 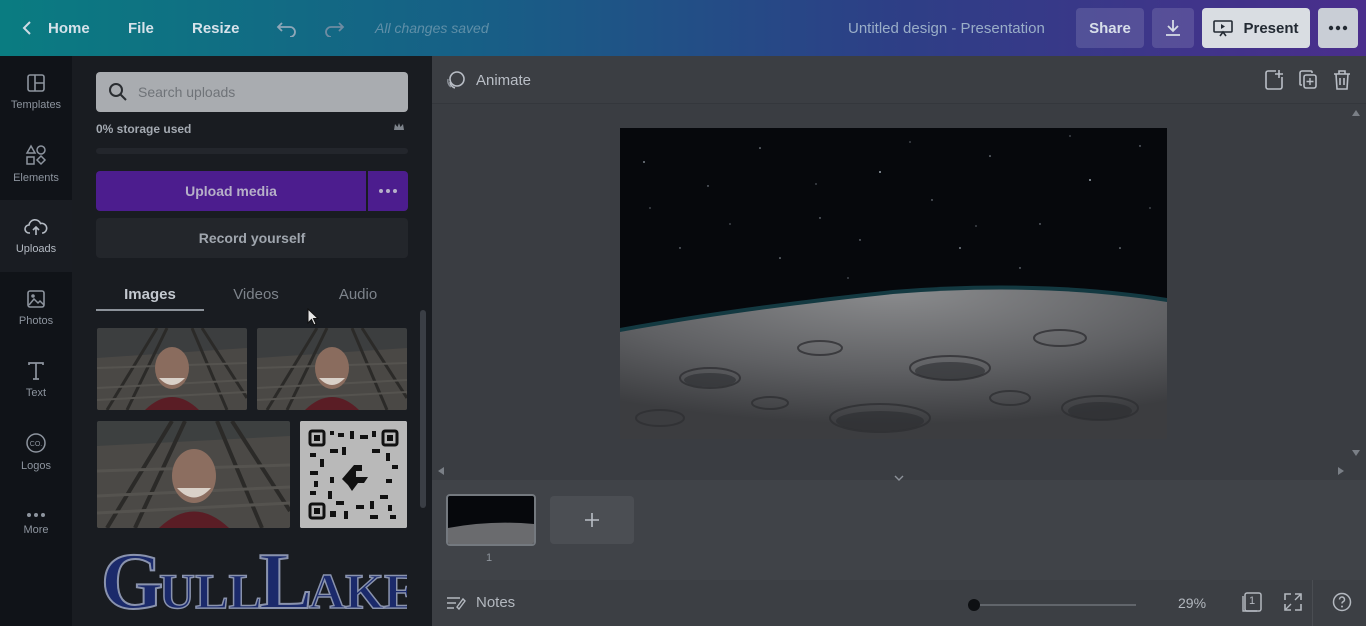 I want to click on duplicate-page-icon, so click(x=1308, y=80).